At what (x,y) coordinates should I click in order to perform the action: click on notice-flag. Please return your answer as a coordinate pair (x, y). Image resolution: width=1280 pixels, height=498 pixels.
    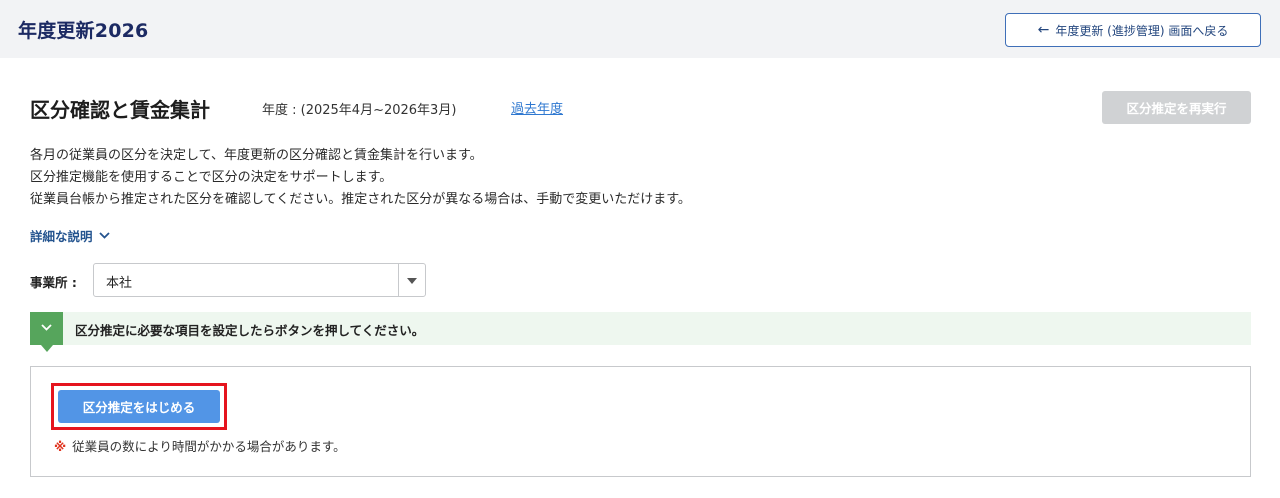
    Looking at the image, I should click on (46, 332).